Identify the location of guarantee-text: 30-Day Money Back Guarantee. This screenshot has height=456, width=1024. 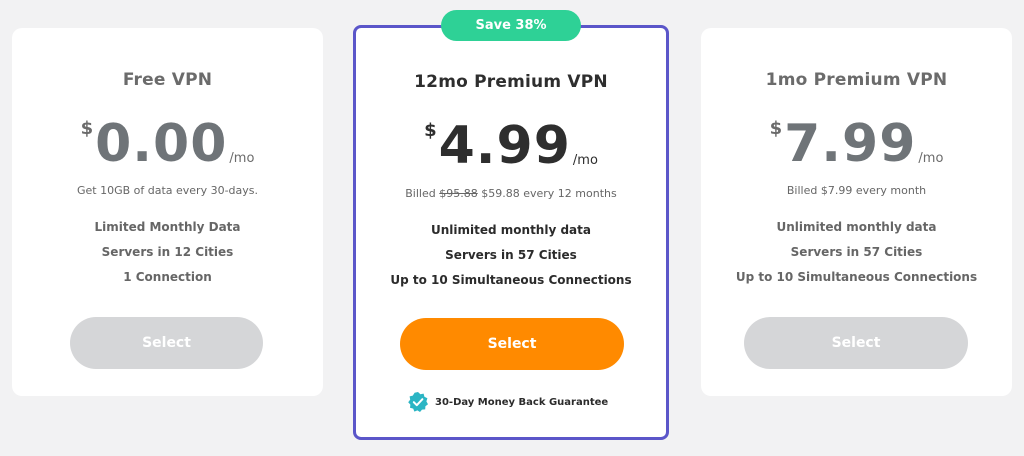
(522, 402).